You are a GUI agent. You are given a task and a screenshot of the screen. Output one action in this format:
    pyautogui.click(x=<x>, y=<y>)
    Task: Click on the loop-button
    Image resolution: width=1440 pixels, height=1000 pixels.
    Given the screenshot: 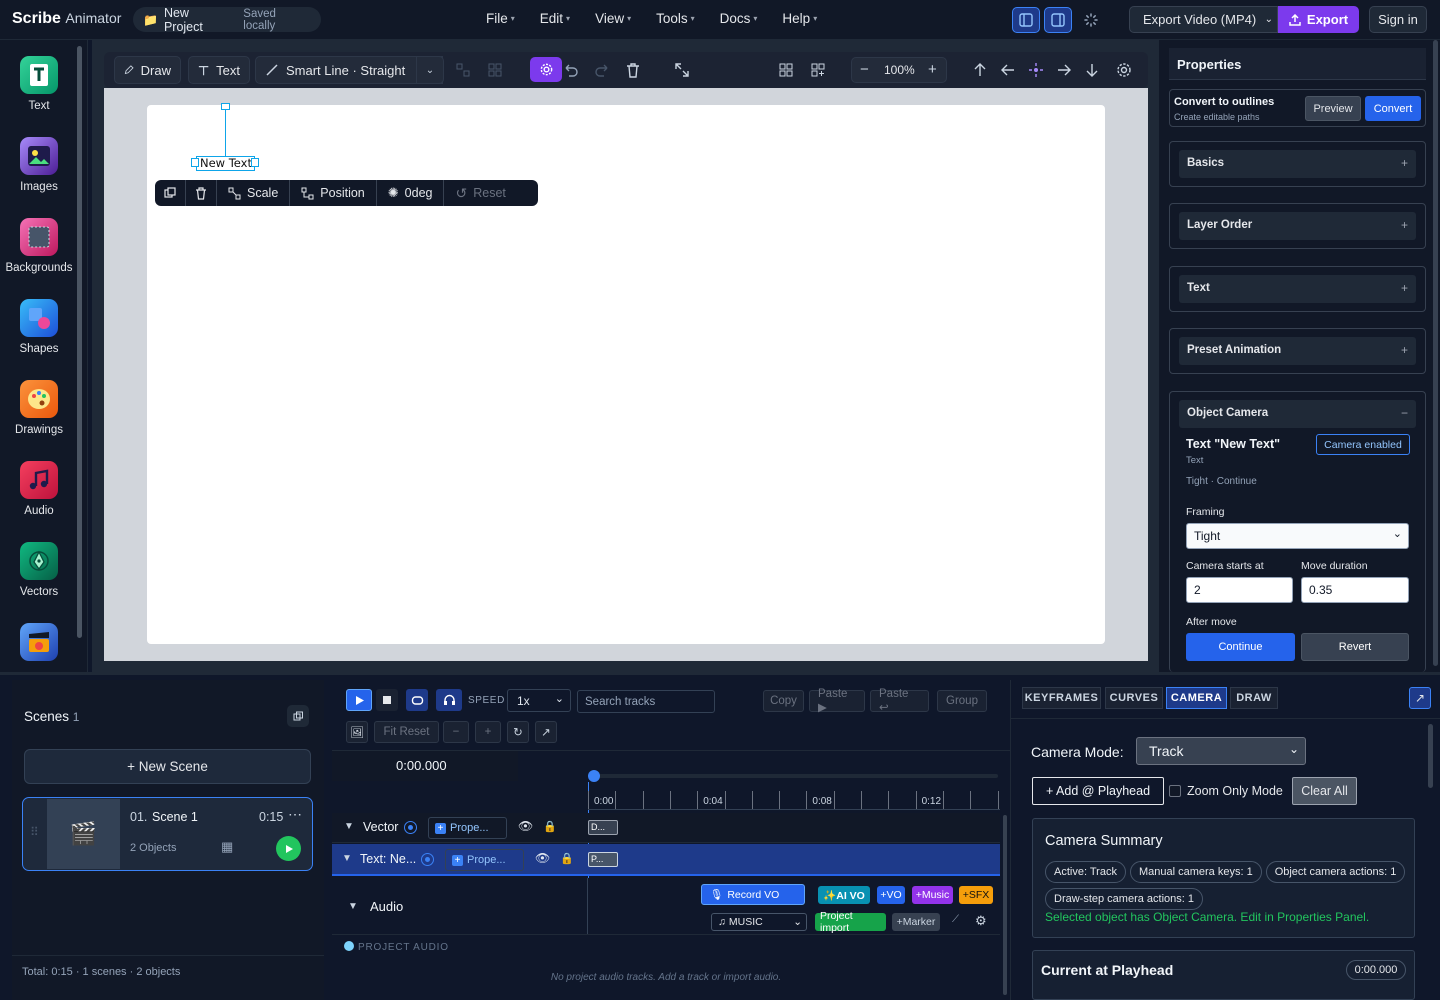 What is the action you would take?
    pyautogui.click(x=417, y=700)
    